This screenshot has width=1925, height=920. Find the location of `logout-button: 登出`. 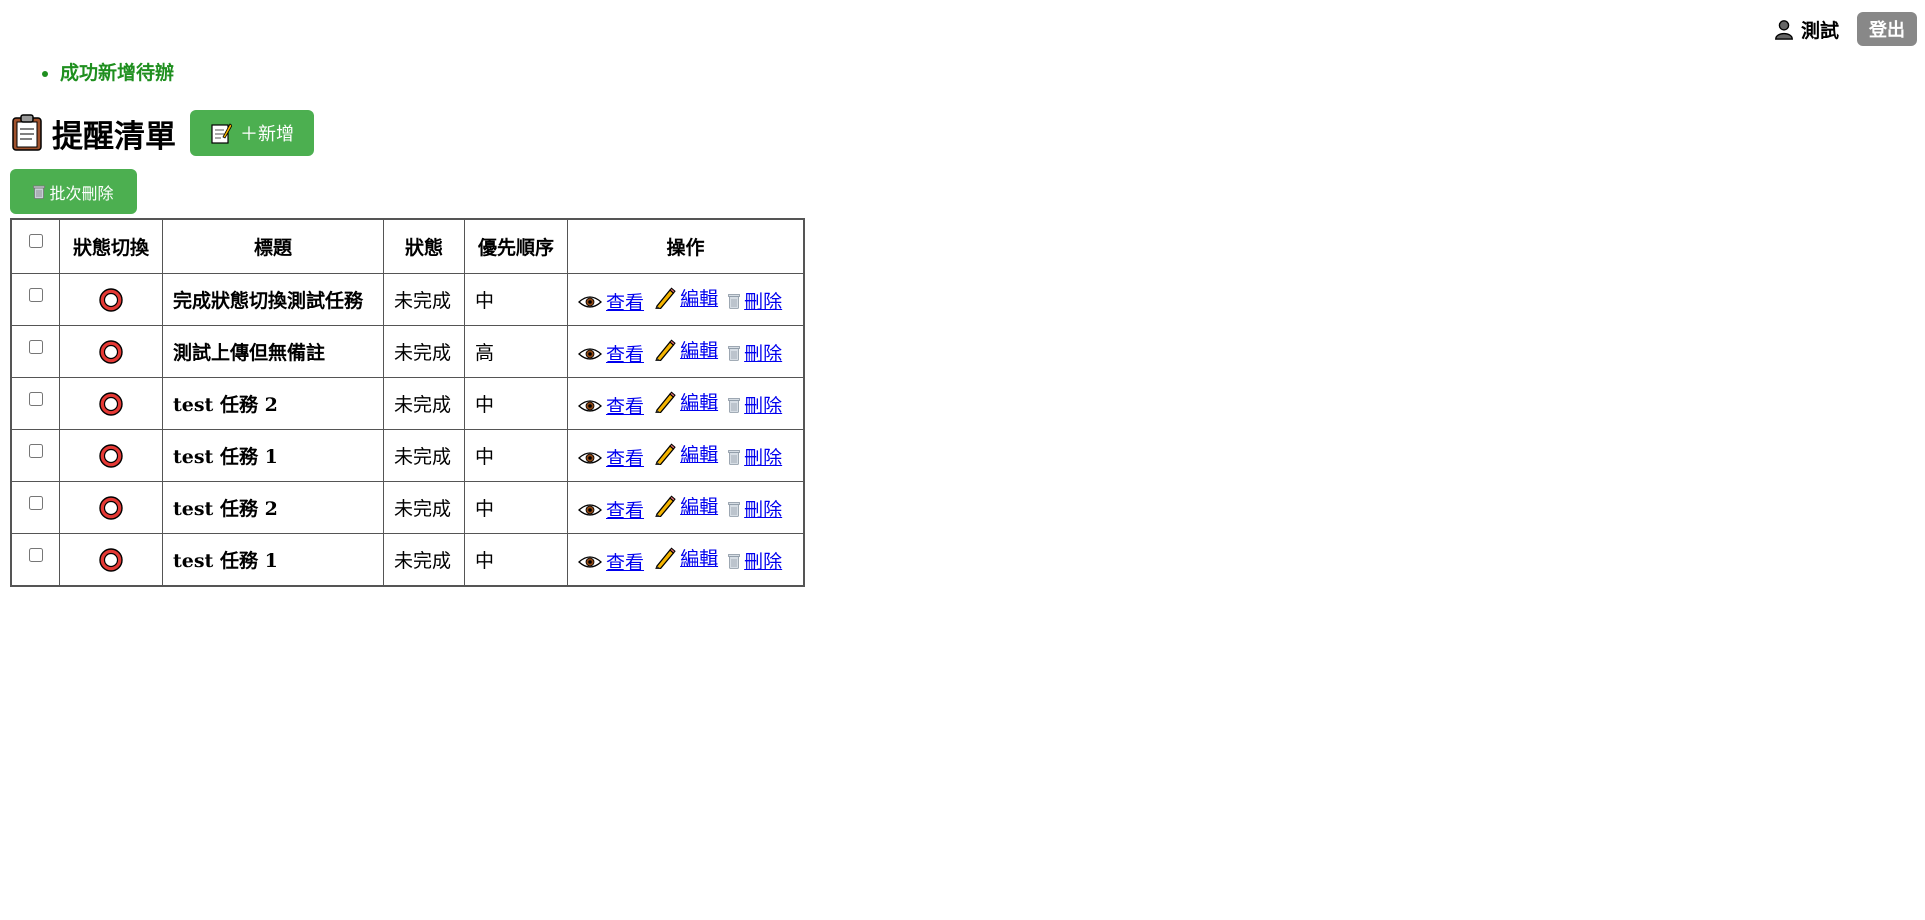

logout-button: 登出 is located at coordinates (1887, 29).